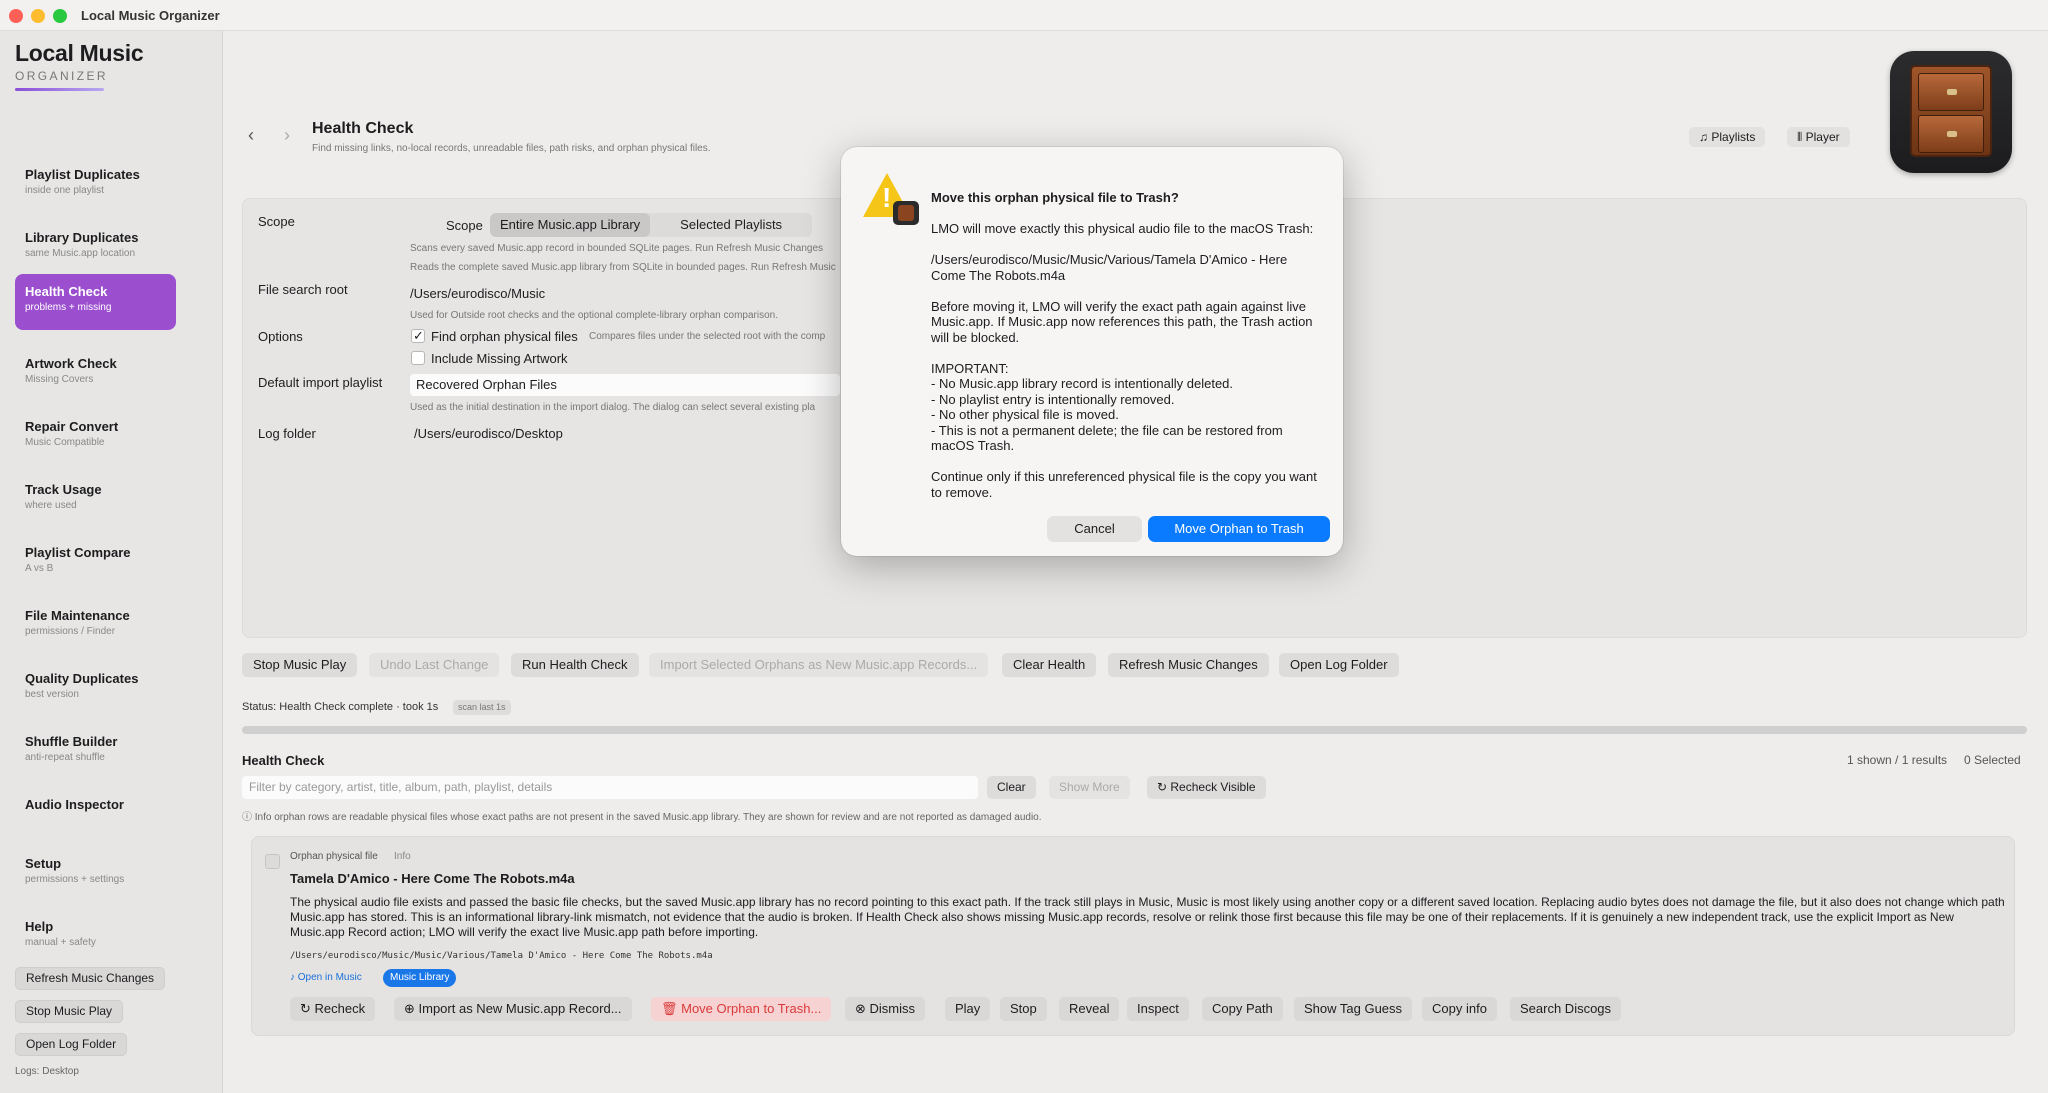  I want to click on sidebar-open-log-button: Open Log Folder, so click(71, 1044).